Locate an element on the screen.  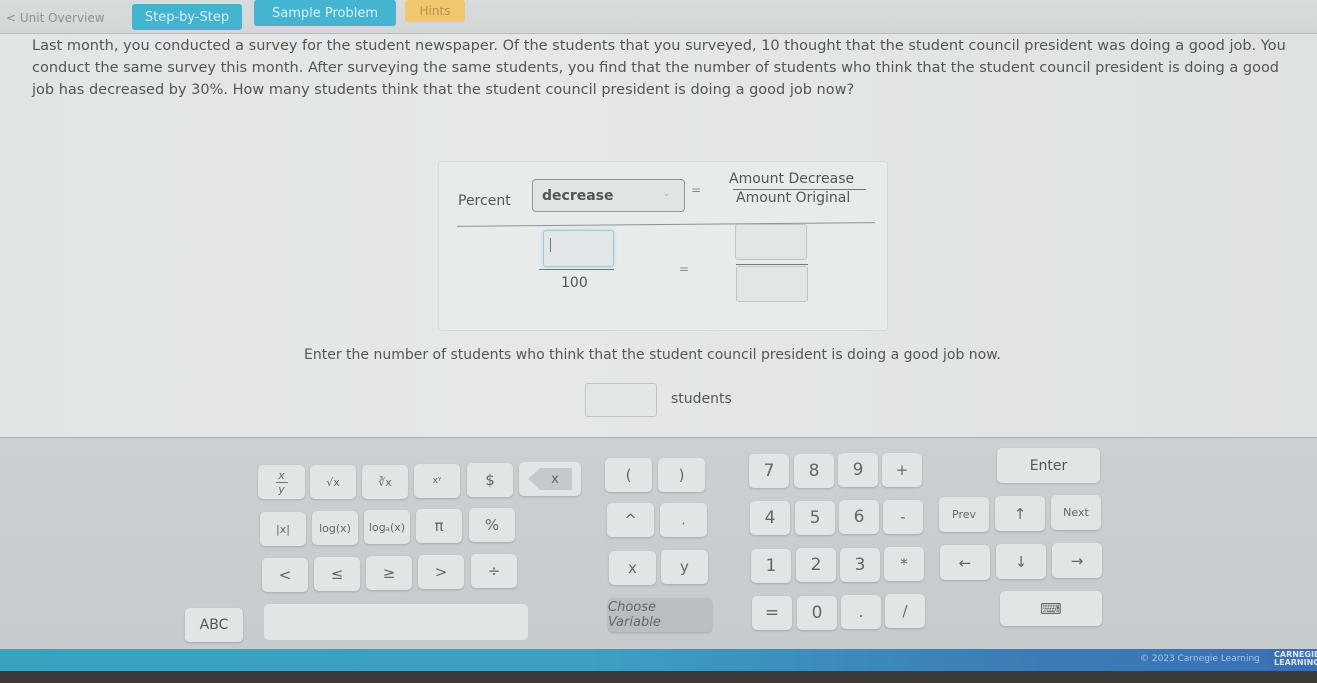
plus-key: + is located at coordinates (902, 470).